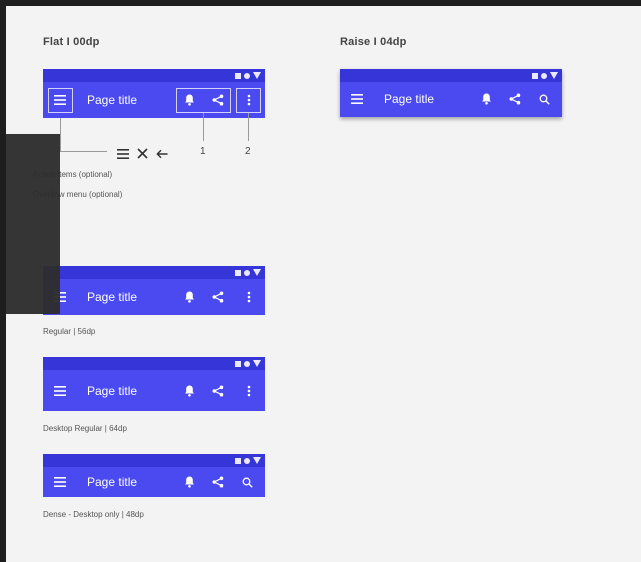 The height and width of the screenshot is (562, 641). What do you see at coordinates (154, 475) in the screenshot?
I see `dense-app-bar: Page title` at bounding box center [154, 475].